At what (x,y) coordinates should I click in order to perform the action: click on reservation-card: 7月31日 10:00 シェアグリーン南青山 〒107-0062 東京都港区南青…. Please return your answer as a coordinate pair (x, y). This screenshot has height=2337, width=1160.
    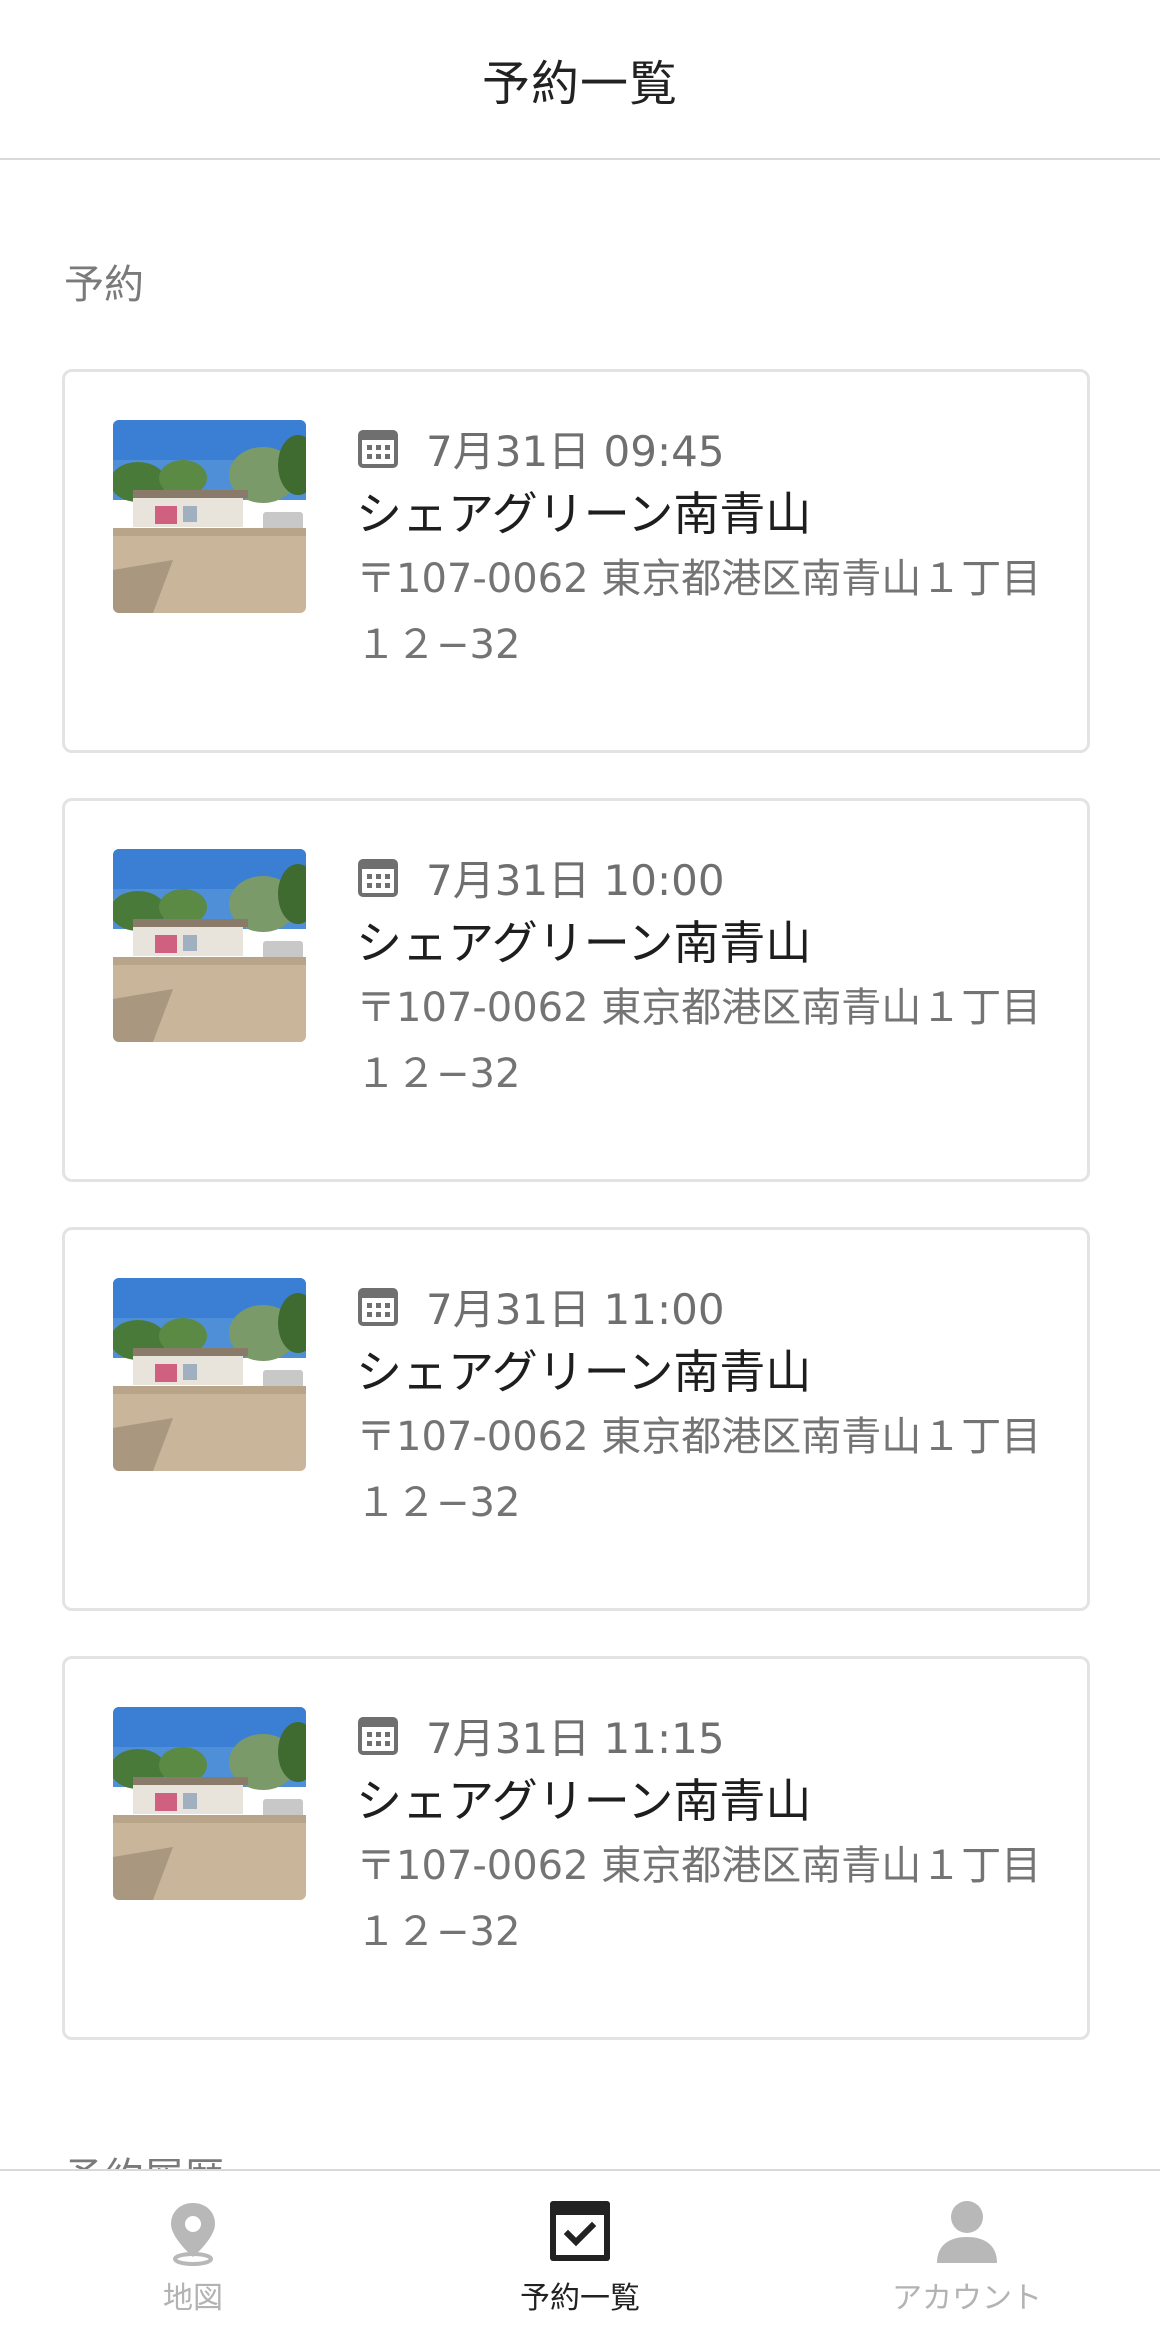
    Looking at the image, I should click on (576, 990).